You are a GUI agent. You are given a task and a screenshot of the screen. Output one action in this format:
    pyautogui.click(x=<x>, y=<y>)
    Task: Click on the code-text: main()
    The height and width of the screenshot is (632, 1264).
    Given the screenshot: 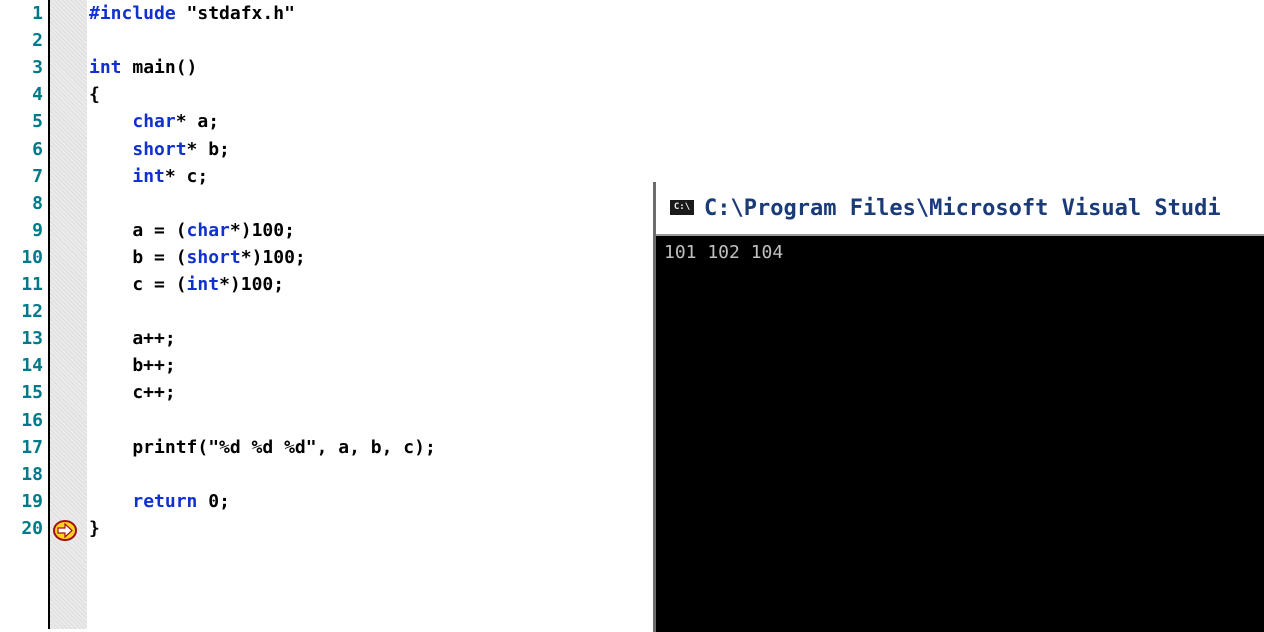 What is the action you would take?
    pyautogui.click(x=159, y=68)
    